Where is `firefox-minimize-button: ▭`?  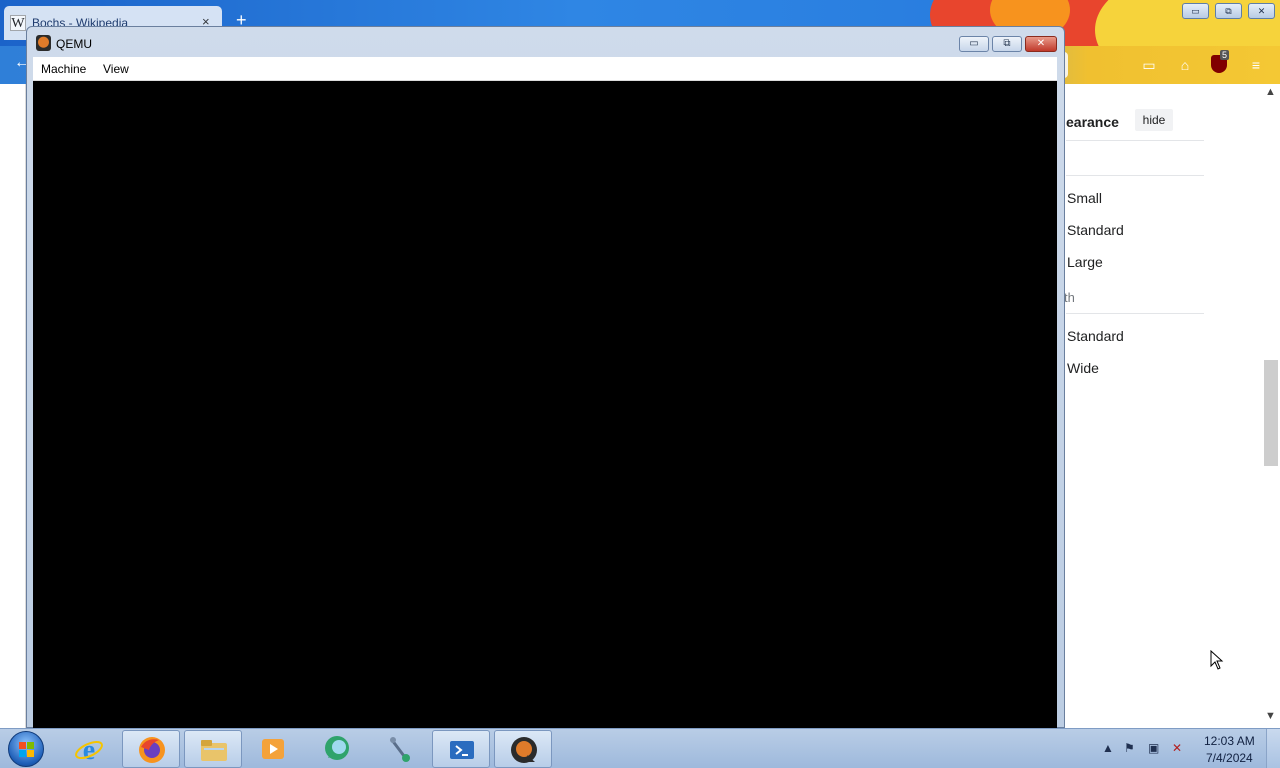 firefox-minimize-button: ▭ is located at coordinates (1195, 11).